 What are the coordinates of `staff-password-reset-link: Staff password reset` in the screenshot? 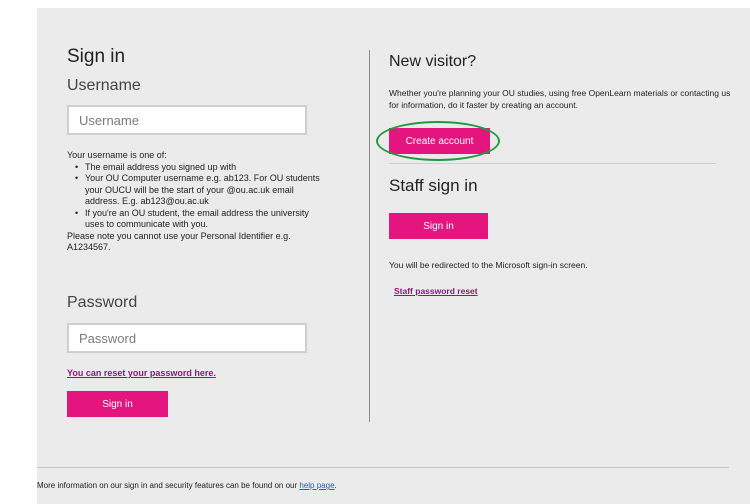 It's located at (436, 291).